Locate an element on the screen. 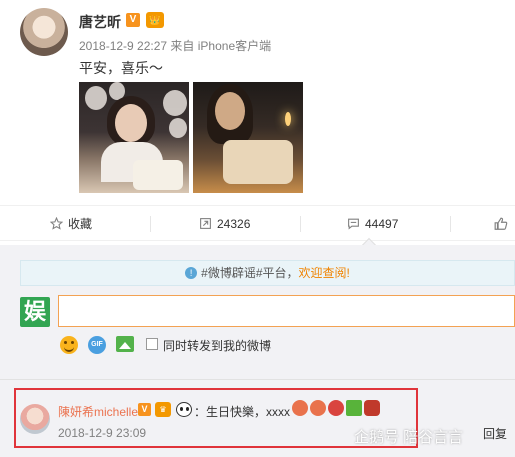 This screenshot has width=515, height=457. info-icon: ! is located at coordinates (191, 272).